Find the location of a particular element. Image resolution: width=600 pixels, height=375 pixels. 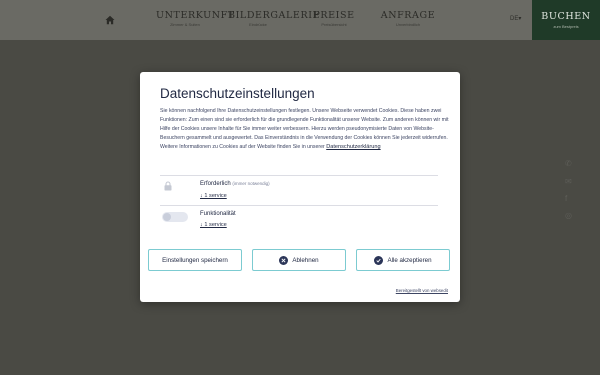

close-icon is located at coordinates (284, 260).